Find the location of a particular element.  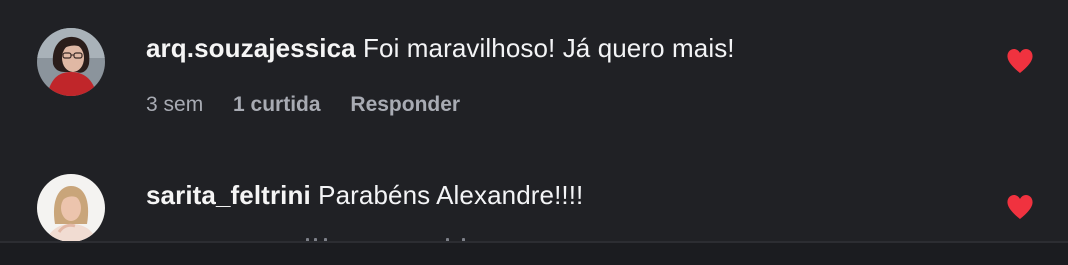

comment-time: 3 sem is located at coordinates (175, 104).